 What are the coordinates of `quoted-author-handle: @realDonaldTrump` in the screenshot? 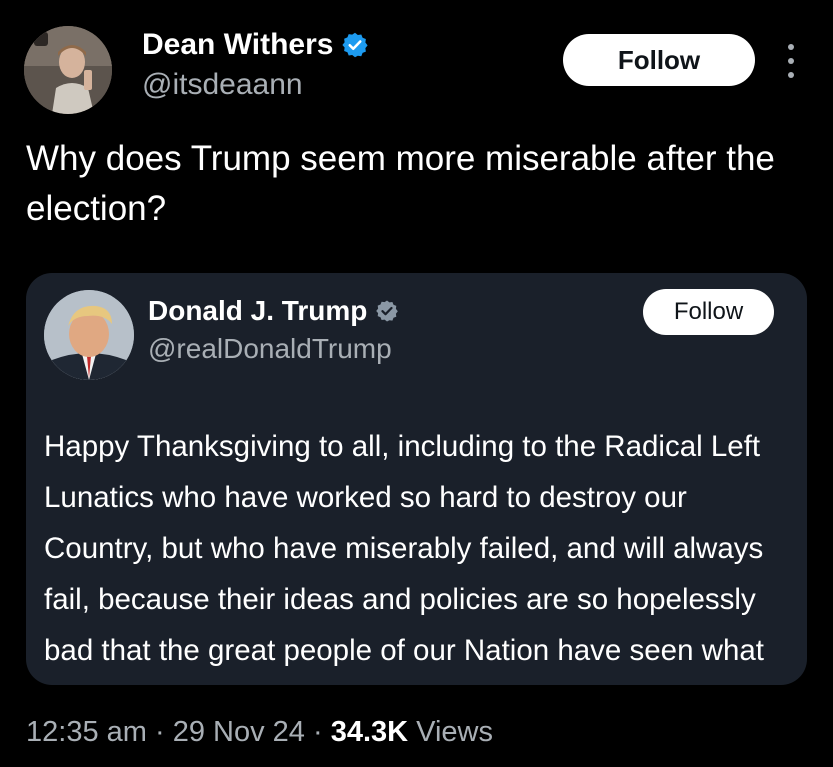 It's located at (270, 349).